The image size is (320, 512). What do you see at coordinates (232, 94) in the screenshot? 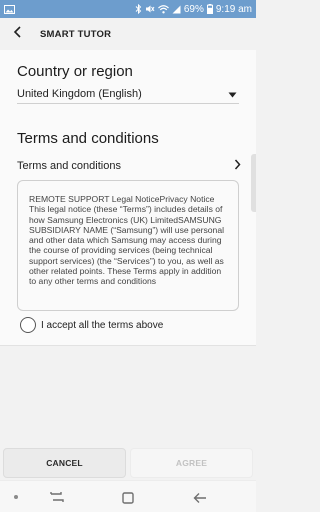
I see `dropdown-triangle-icon` at bounding box center [232, 94].